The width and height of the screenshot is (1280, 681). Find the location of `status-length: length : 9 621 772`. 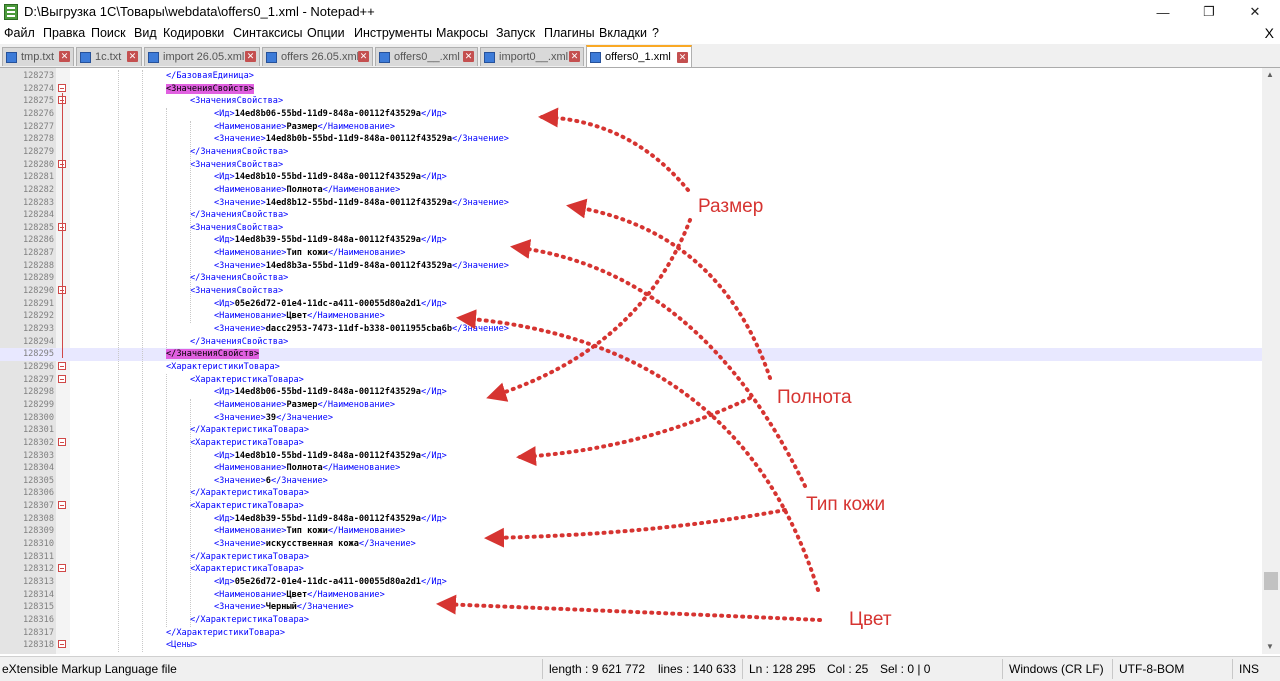

status-length: length : 9 621 772 is located at coordinates (597, 669).